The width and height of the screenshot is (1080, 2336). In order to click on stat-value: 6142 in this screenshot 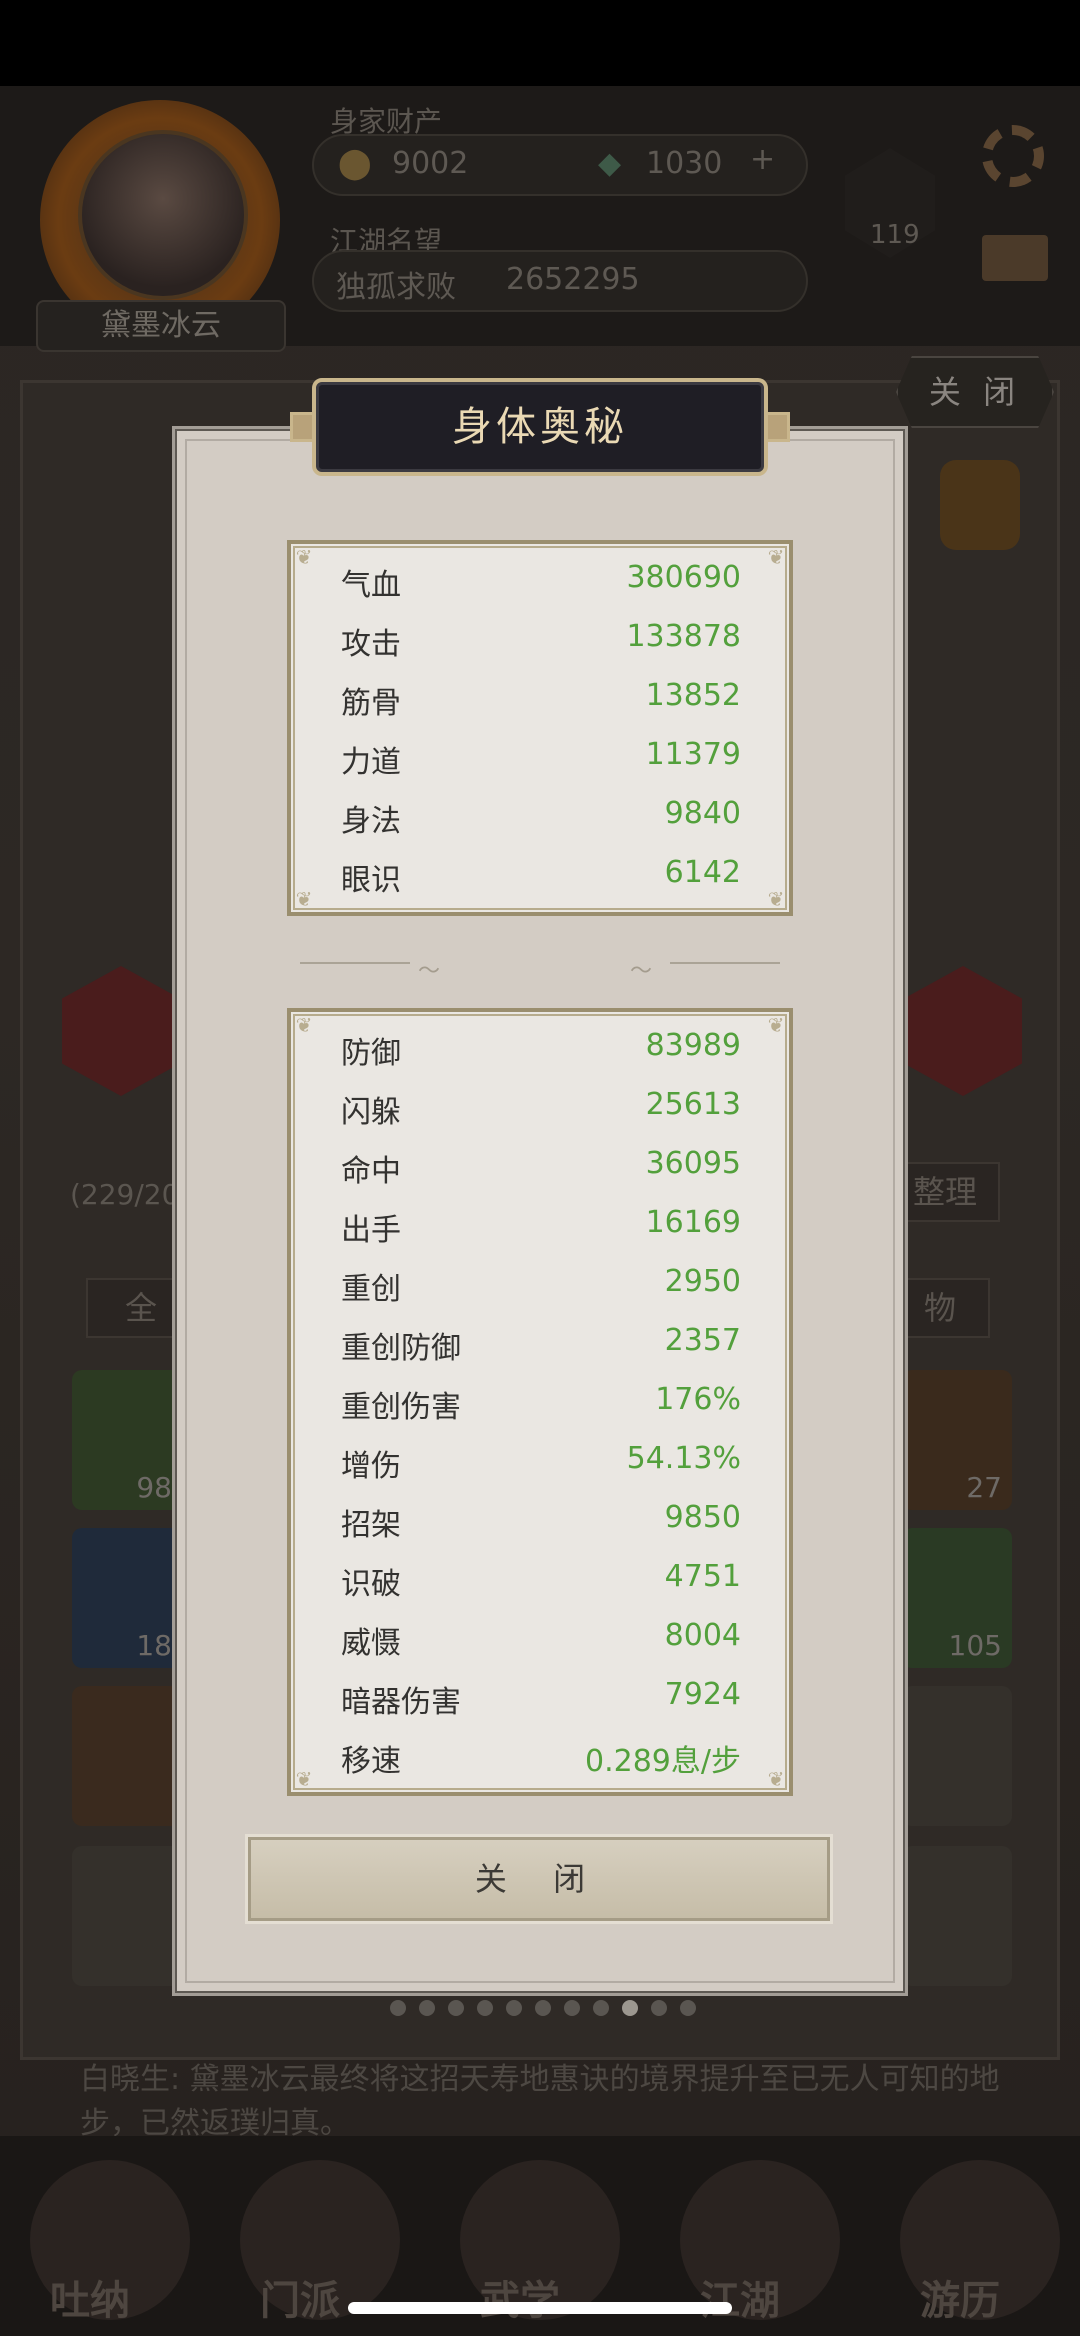, I will do `click(702, 872)`.